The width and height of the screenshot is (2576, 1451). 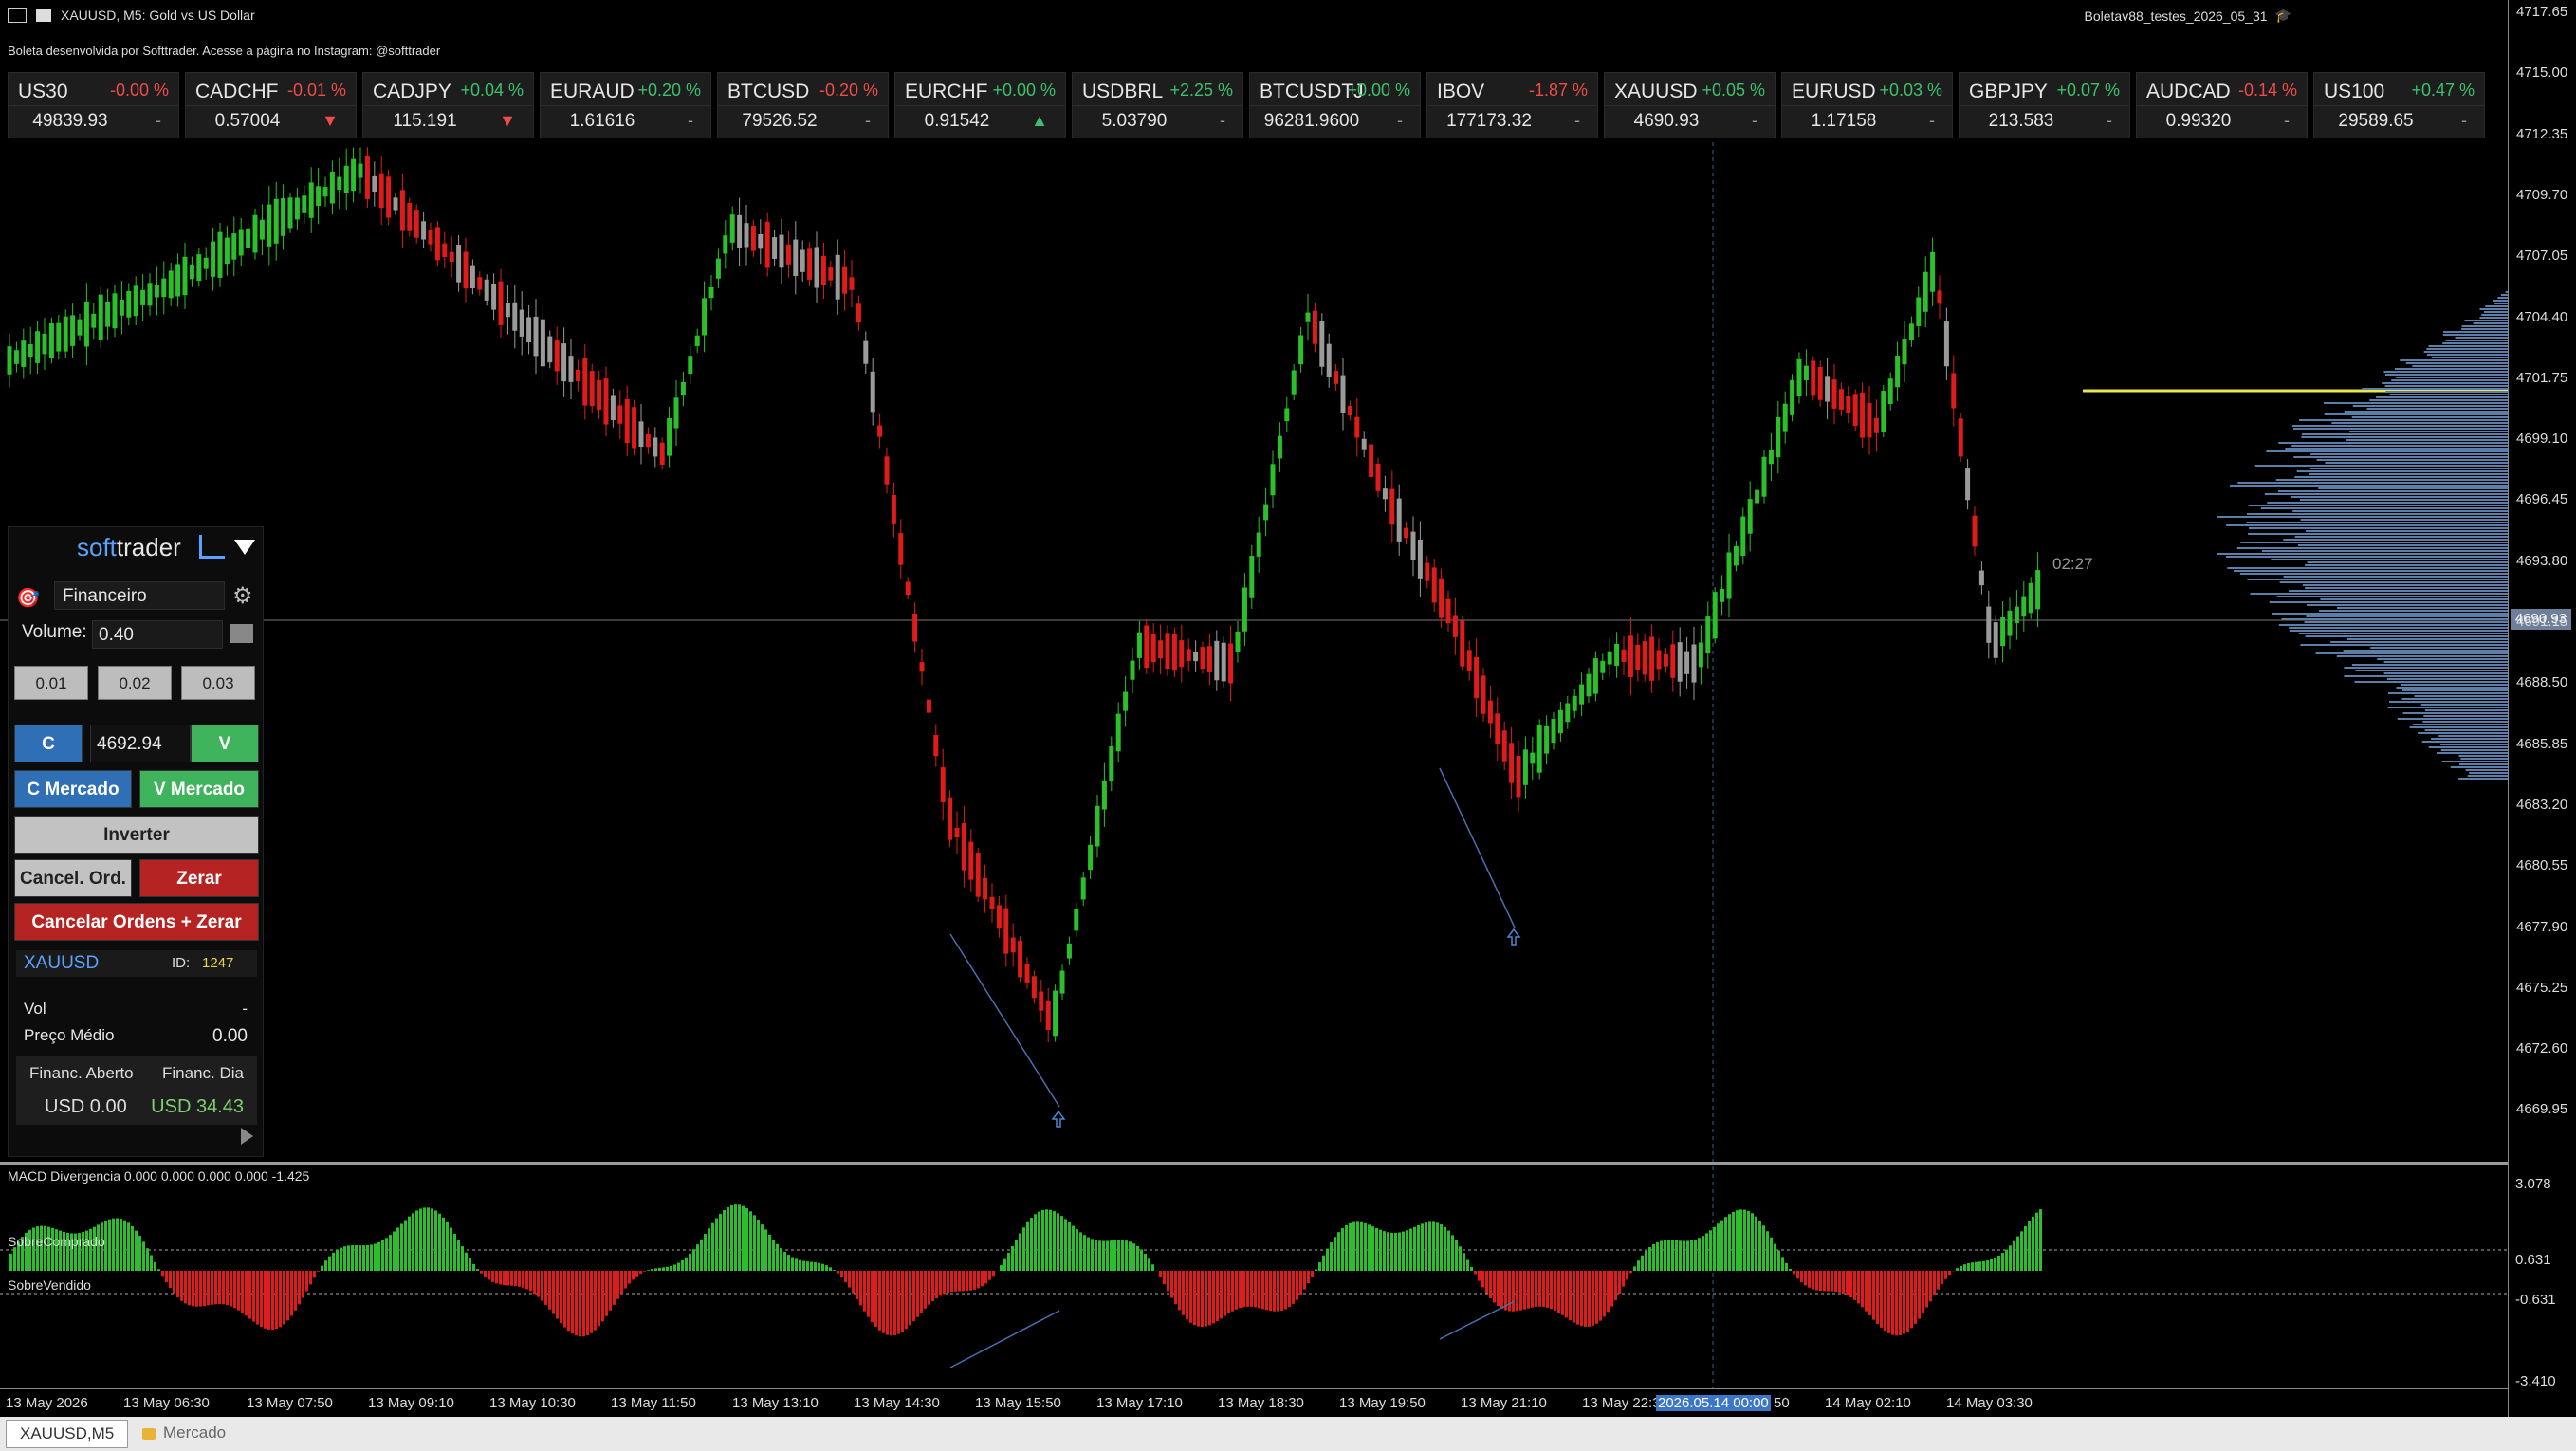 I want to click on ticker-change: +0.00 %, so click(x=1024, y=90).